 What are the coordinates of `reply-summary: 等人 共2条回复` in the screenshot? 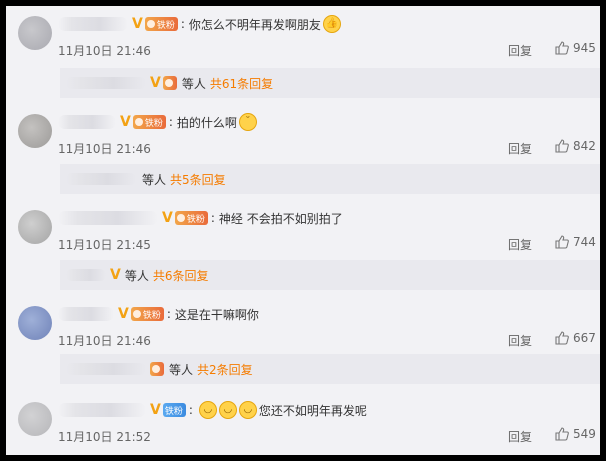 It's located at (330, 369).